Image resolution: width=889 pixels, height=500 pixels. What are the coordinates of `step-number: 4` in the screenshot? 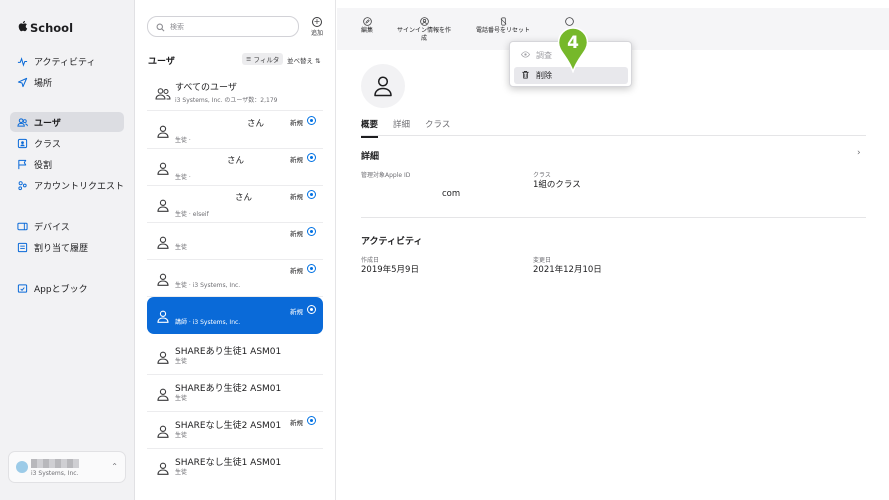 It's located at (573, 43).